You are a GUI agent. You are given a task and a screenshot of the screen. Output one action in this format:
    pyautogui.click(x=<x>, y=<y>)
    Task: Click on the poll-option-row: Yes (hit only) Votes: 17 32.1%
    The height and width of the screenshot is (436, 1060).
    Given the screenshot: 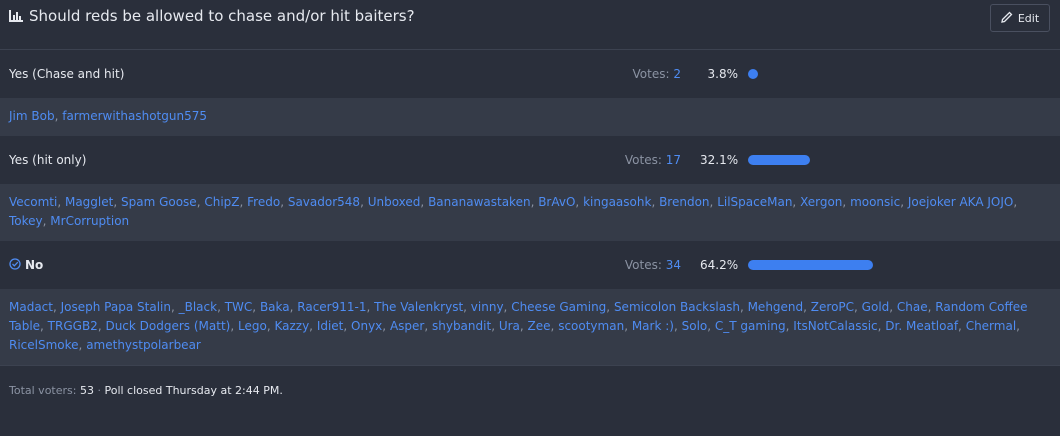 What is the action you would take?
    pyautogui.click(x=530, y=160)
    